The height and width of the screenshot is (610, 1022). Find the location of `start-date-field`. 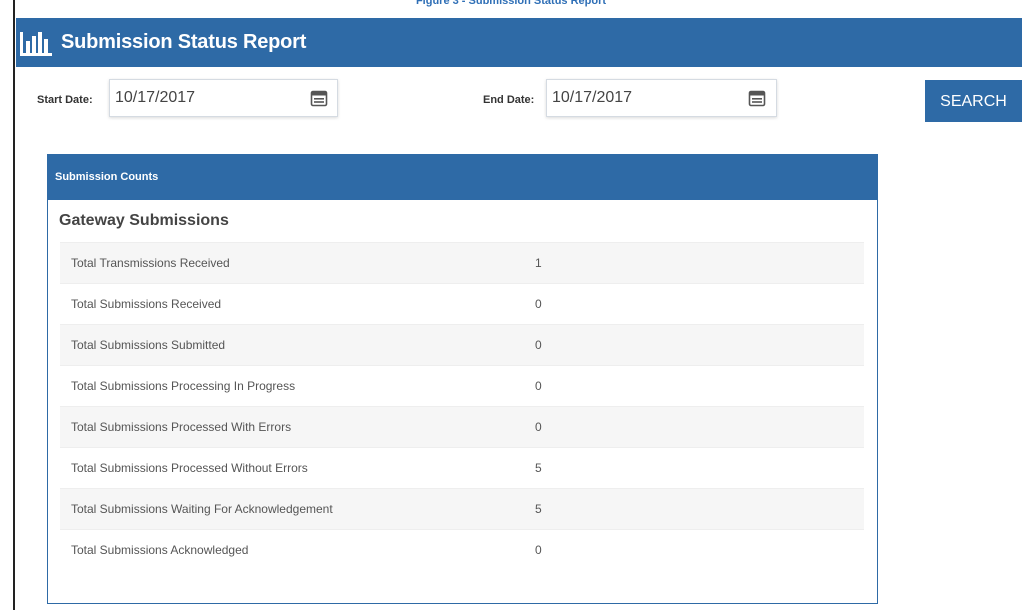

start-date-field is located at coordinates (223, 98).